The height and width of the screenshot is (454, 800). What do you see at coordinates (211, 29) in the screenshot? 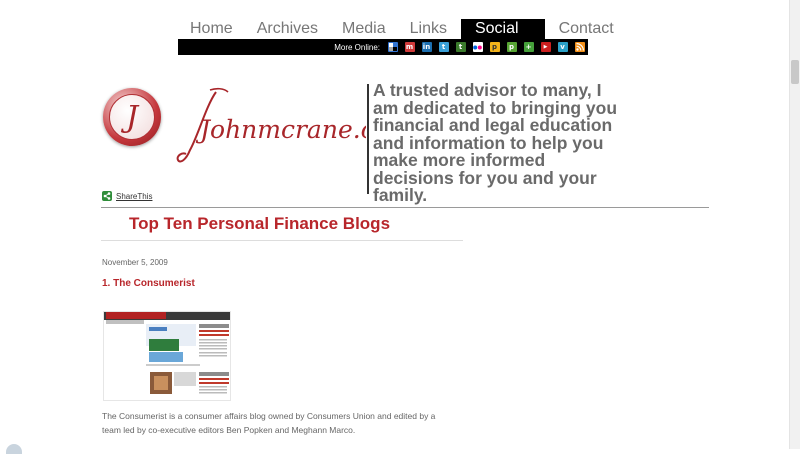
I see `nav-home: Home` at bounding box center [211, 29].